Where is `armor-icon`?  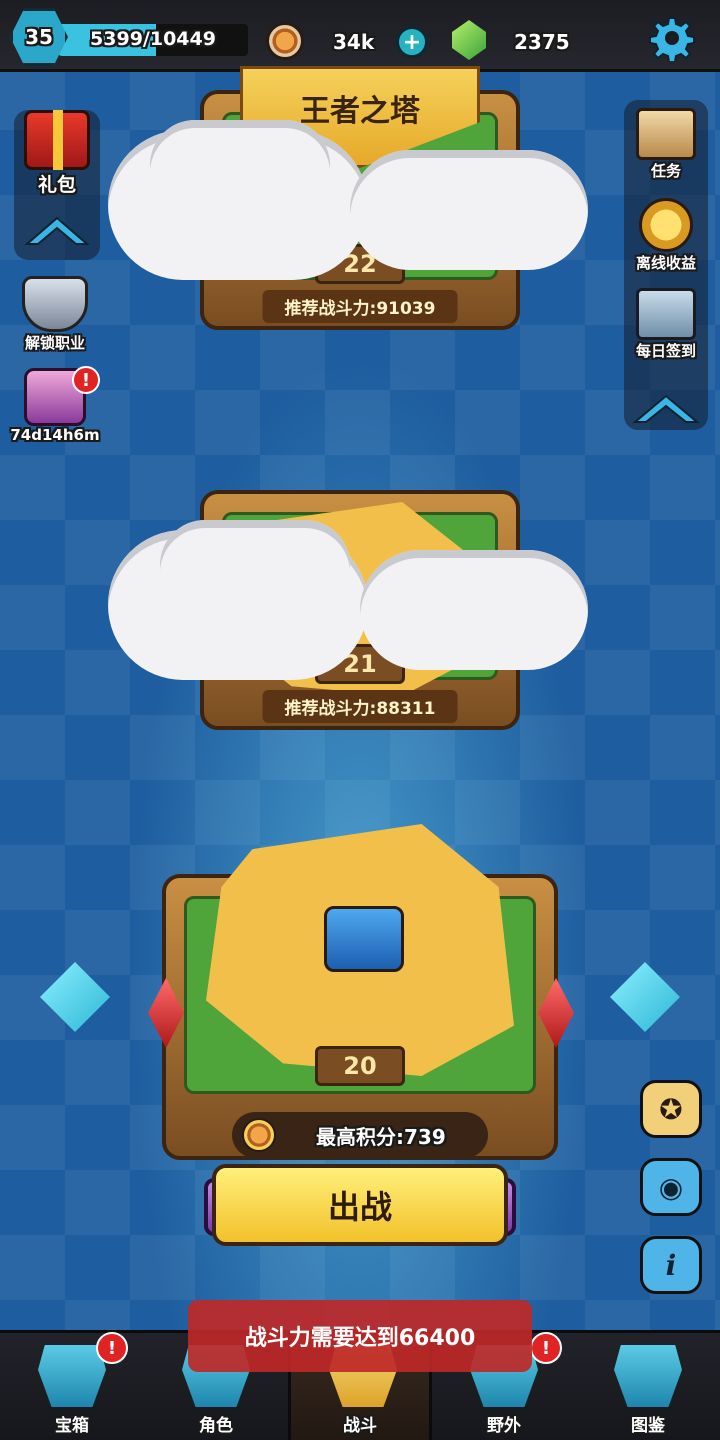
armor-icon is located at coordinates (55, 304).